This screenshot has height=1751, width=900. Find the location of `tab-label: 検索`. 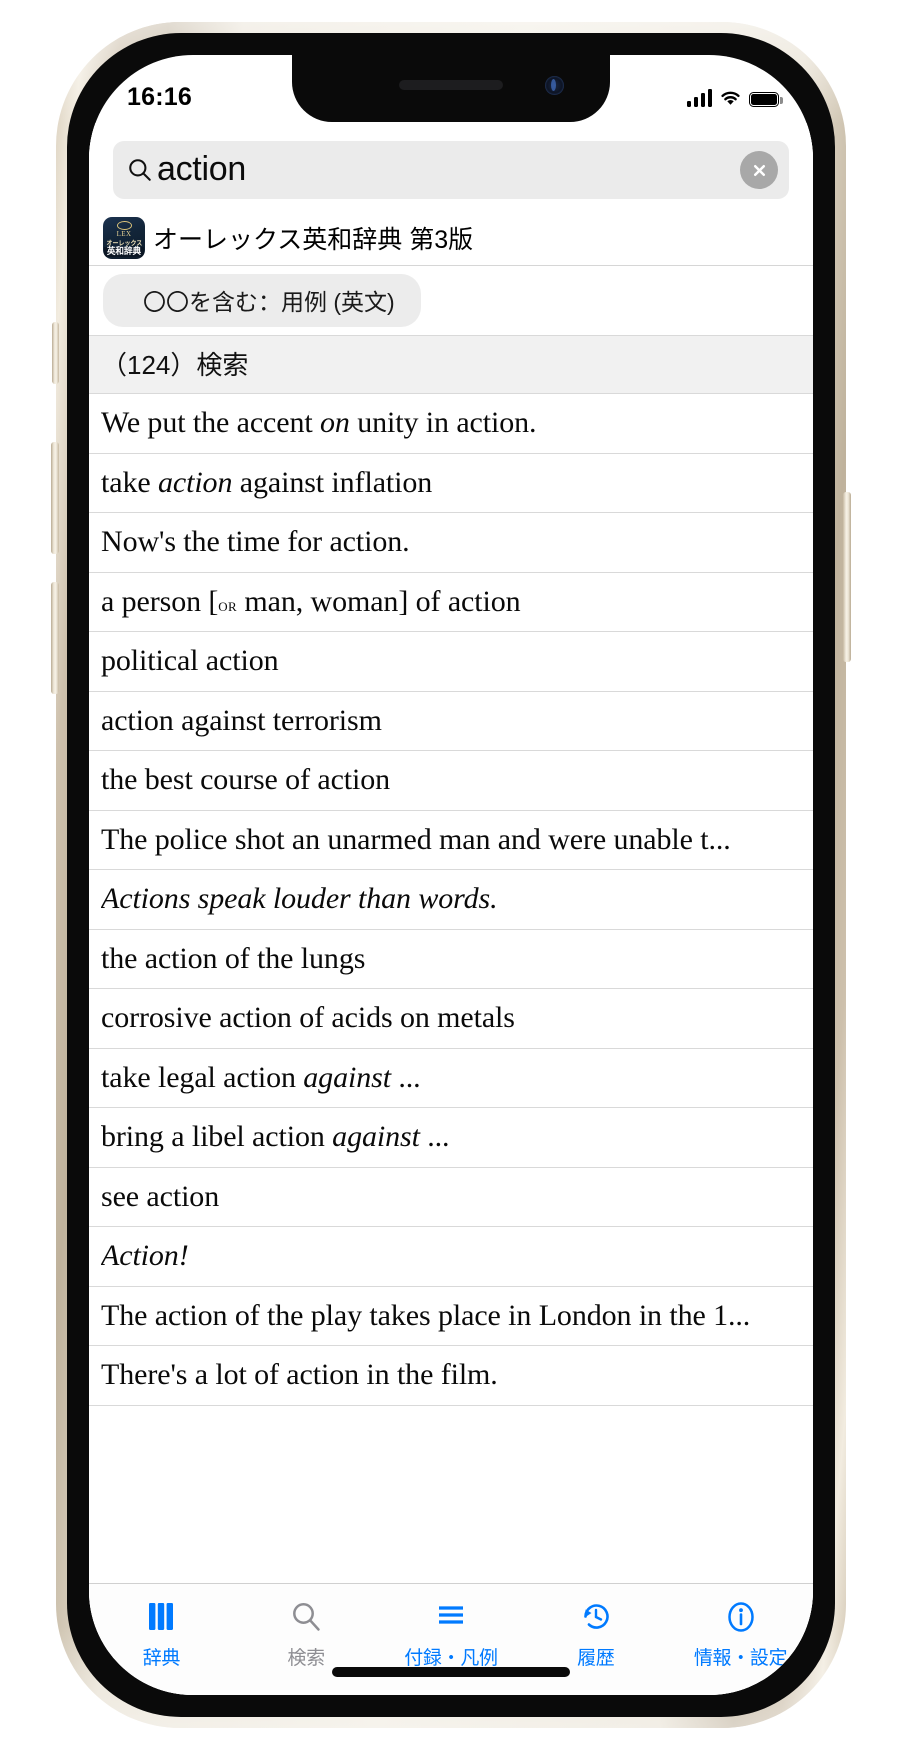

tab-label: 検索 is located at coordinates (306, 1658).